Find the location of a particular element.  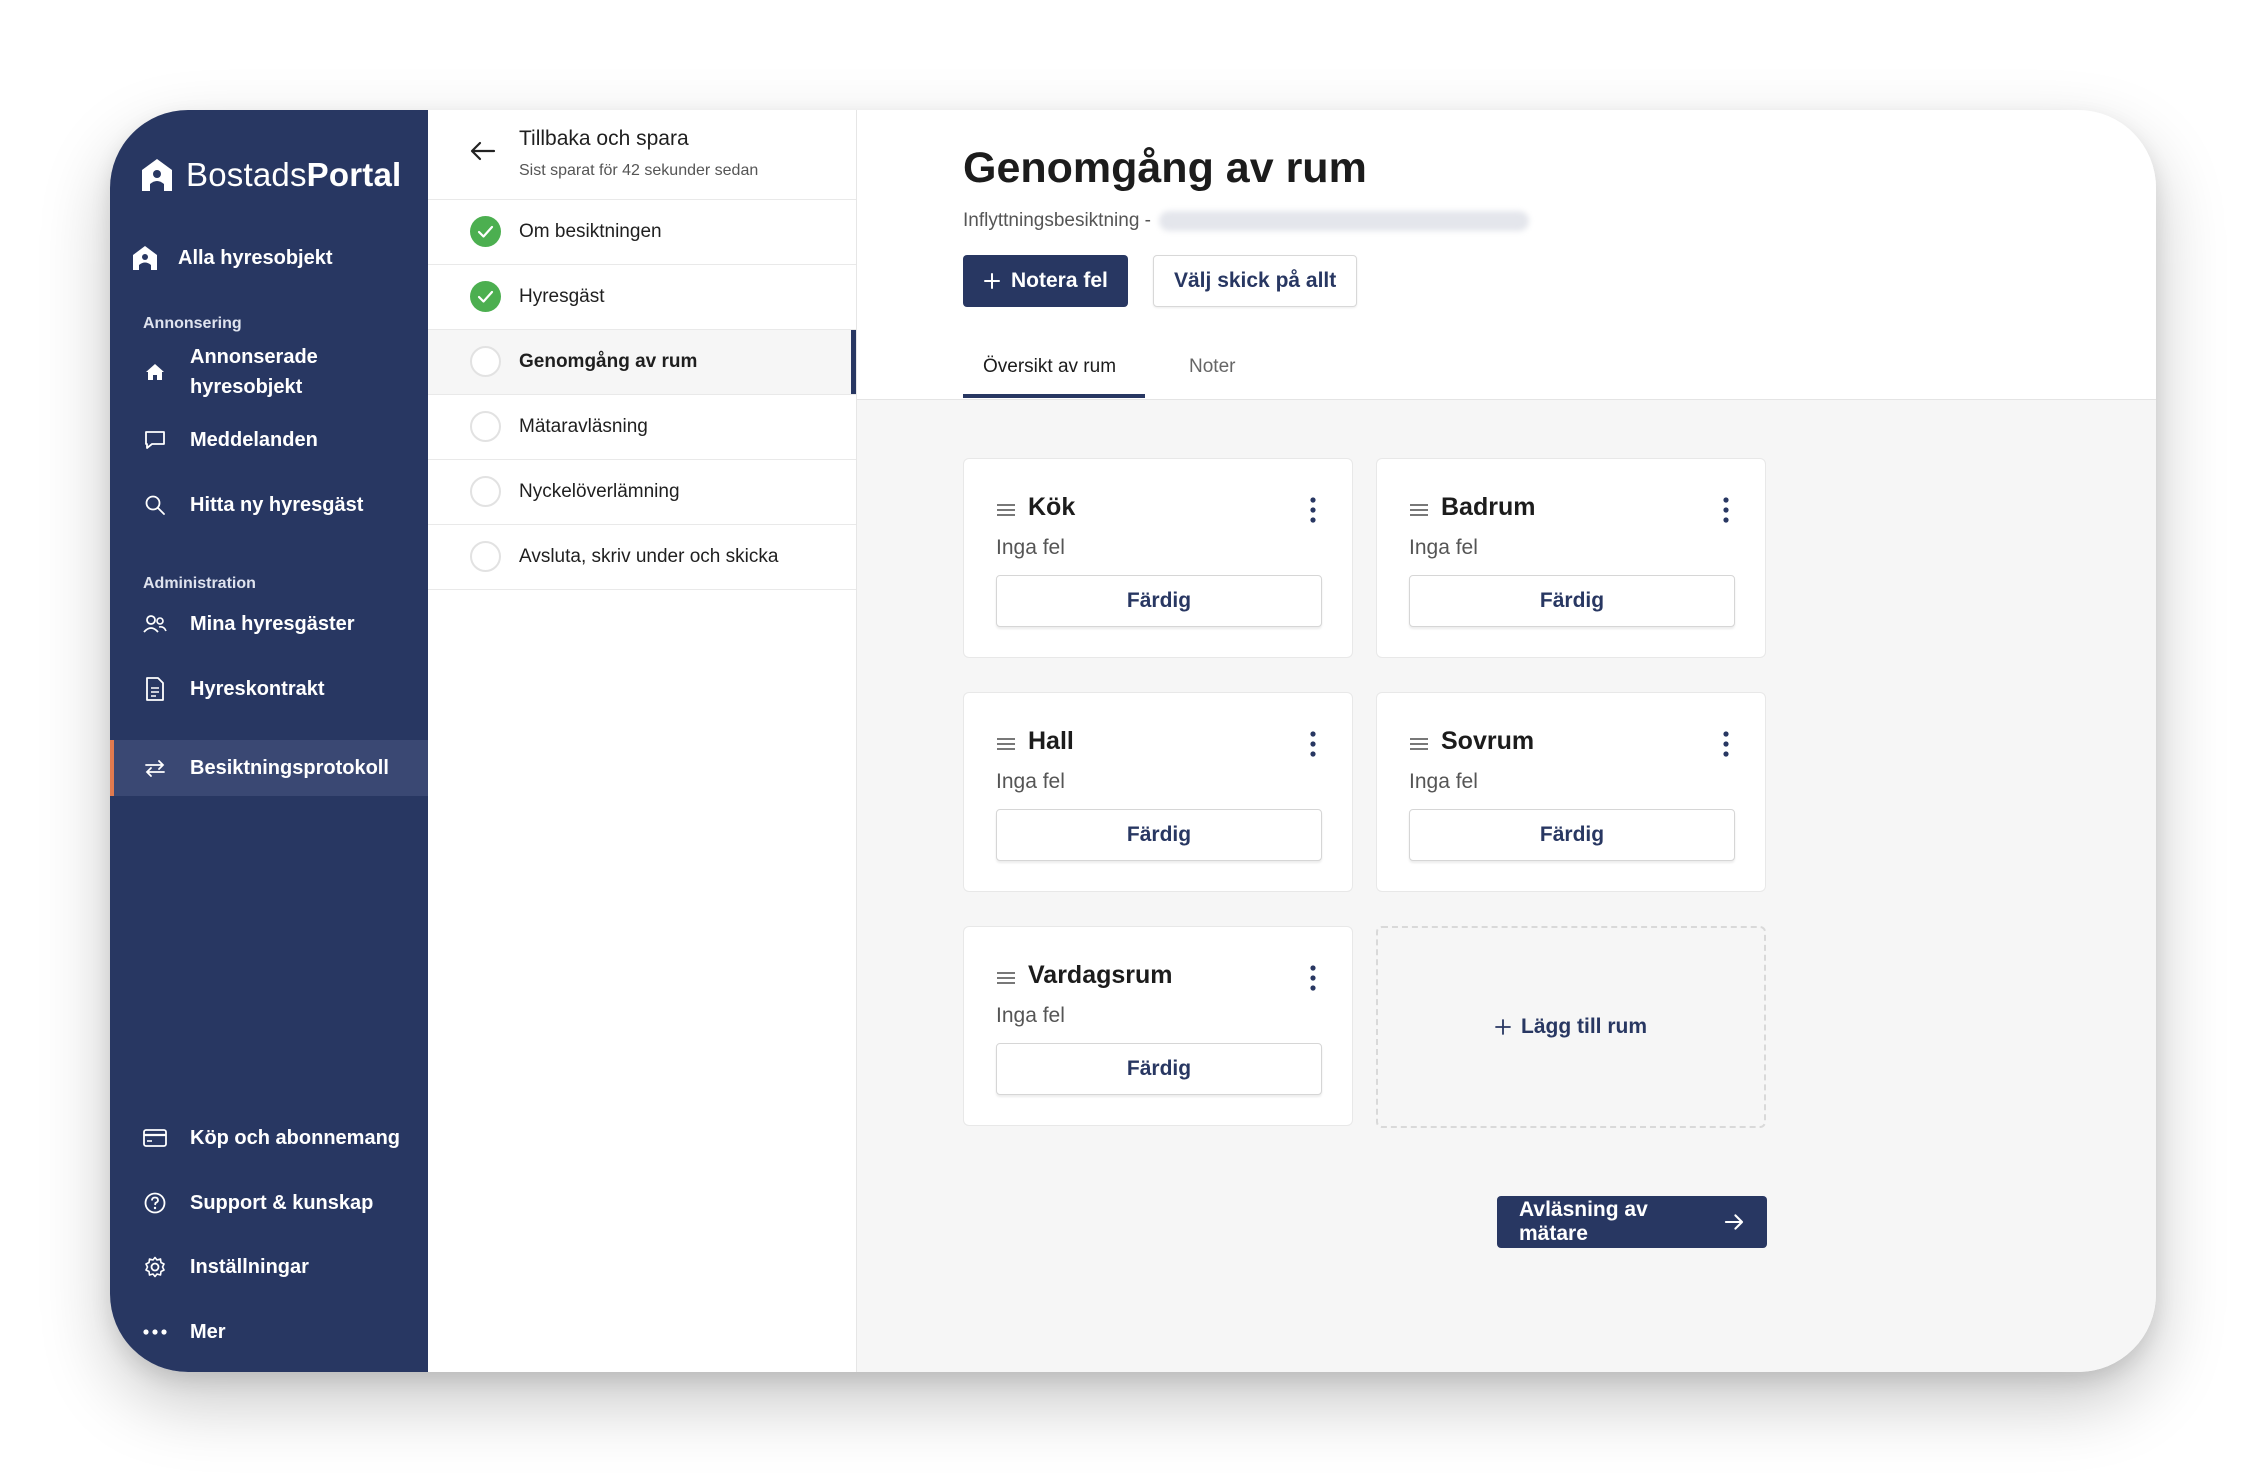

inspection-type-label: Inflyttningsbesiktning - is located at coordinates (1057, 220).